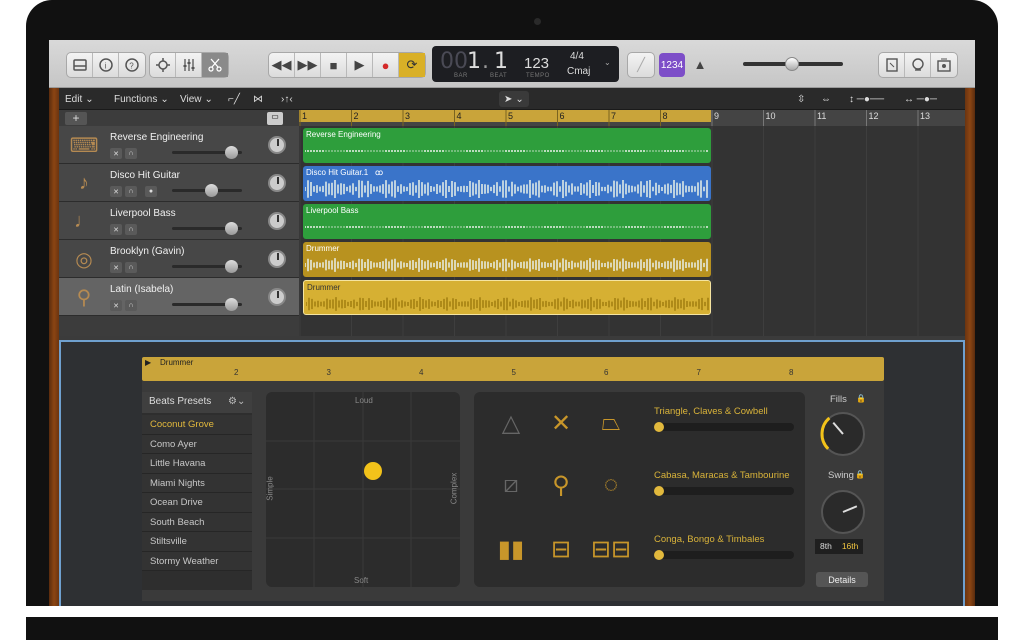 The width and height of the screenshot is (1024, 640). I want to click on input-monitor-icon: ●, so click(151, 191).